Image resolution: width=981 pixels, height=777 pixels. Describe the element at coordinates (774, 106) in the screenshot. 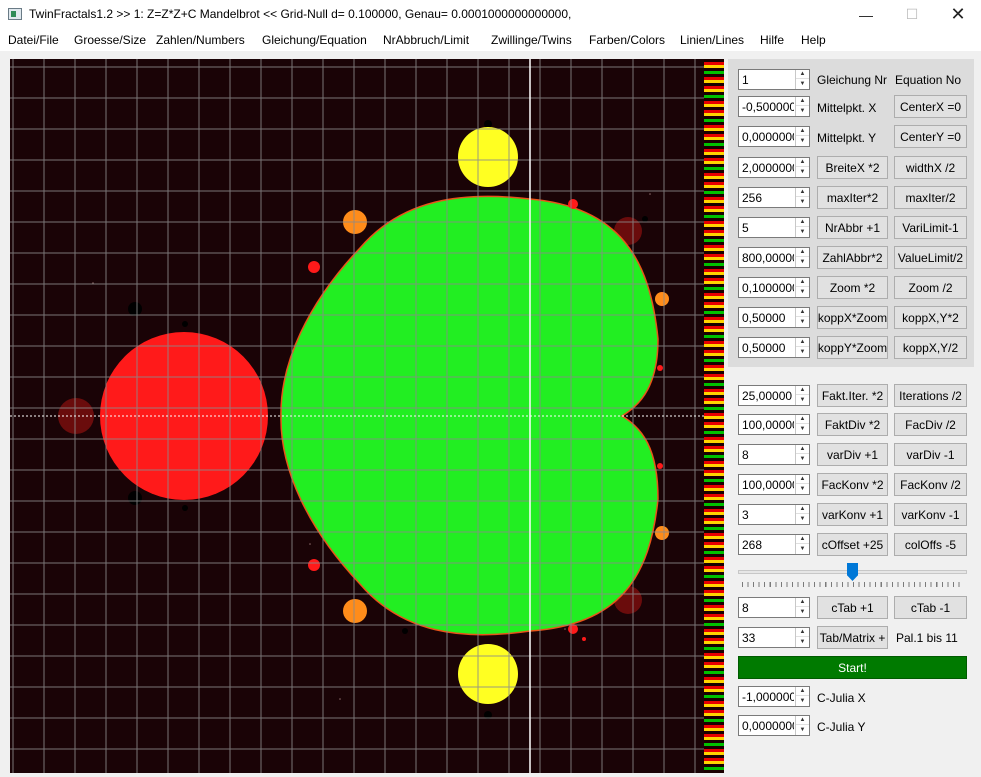

I see `center-x-spinbox: -0,5000000 ▲▼` at that location.